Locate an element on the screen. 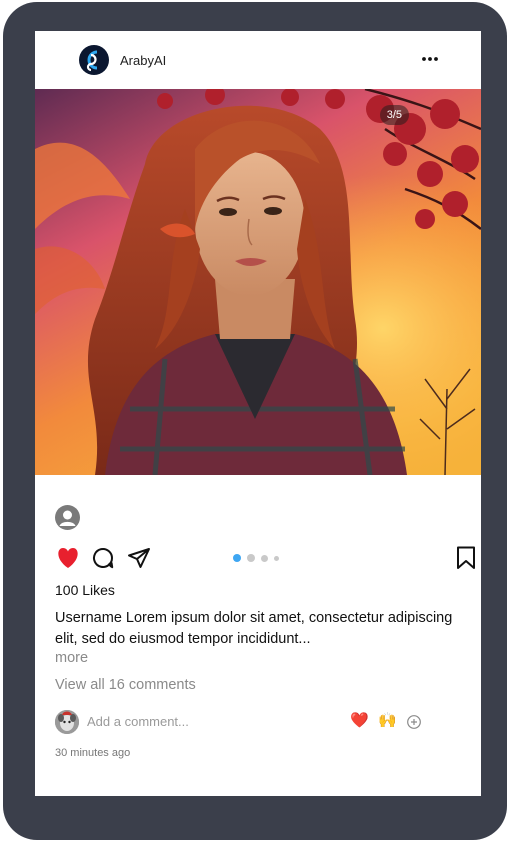 This screenshot has width=511, height=846. paper-plane-icon is located at coordinates (139, 558).